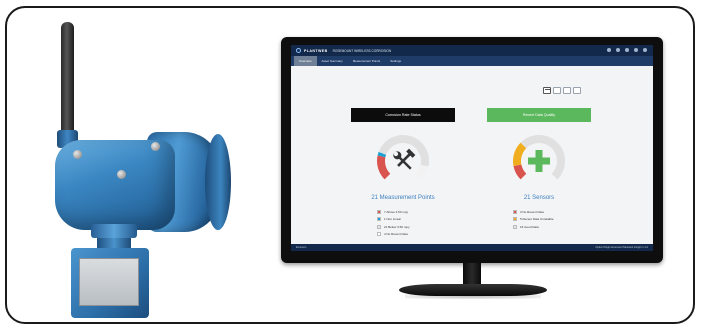 The width and height of the screenshot is (702, 329). I want to click on app-name: ROSEMOUNT WIRELESS CORROSION, so click(362, 50).